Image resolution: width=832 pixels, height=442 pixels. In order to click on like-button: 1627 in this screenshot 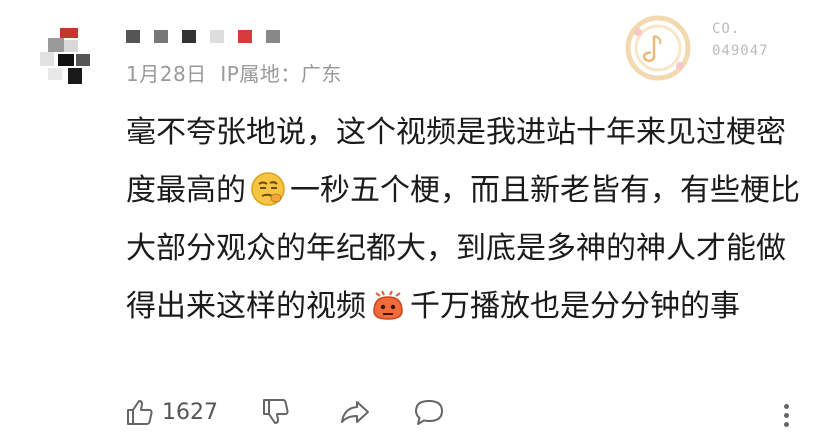, I will do `click(171, 412)`.